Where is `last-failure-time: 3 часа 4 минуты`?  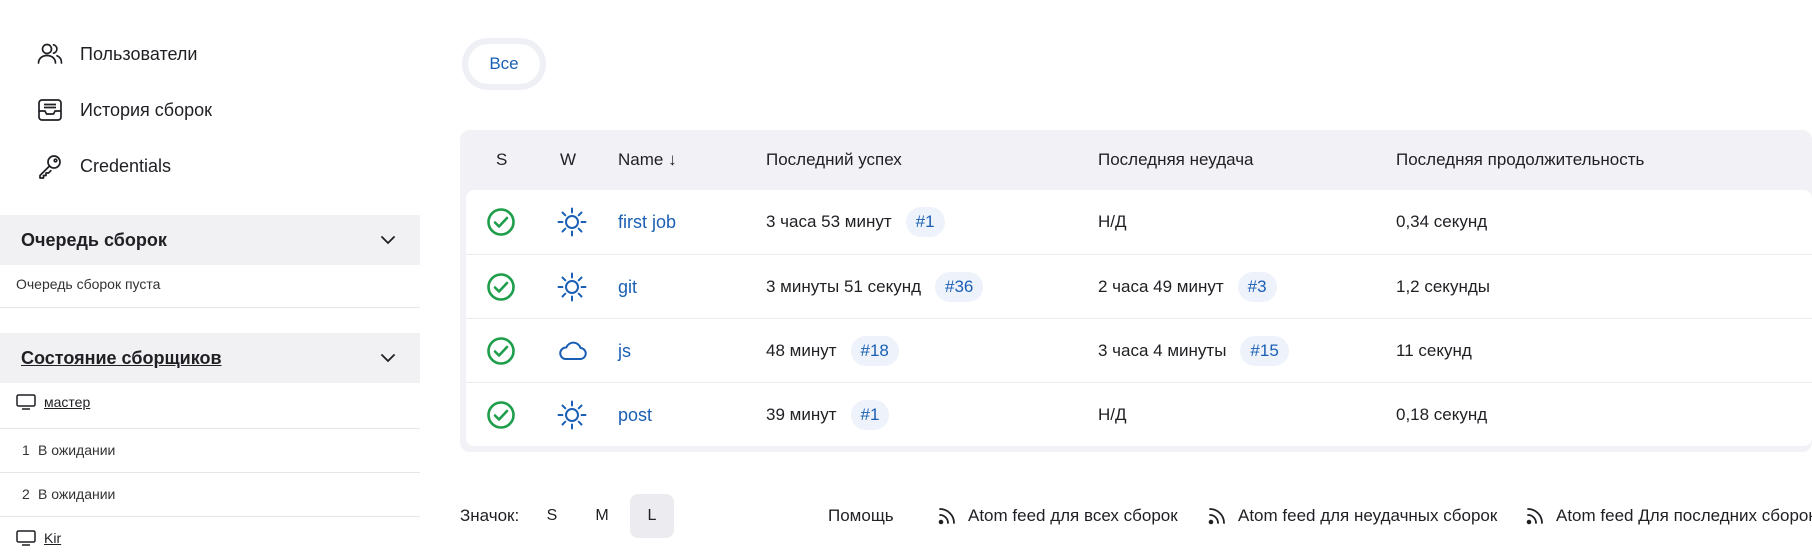 last-failure-time: 3 часа 4 минуты is located at coordinates (1162, 350).